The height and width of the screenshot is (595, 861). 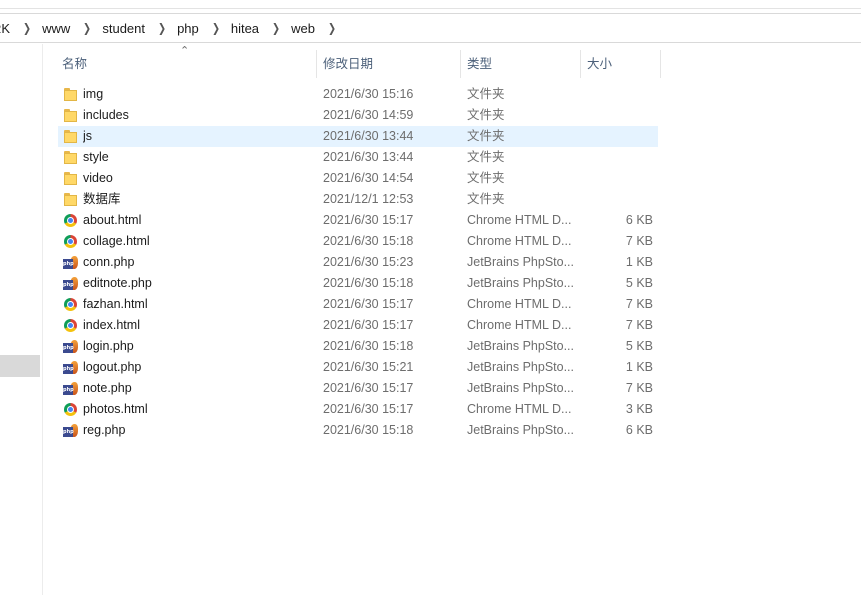 What do you see at coordinates (368, 262) in the screenshot?
I see `file-date: 2021/6/30 15:23` at bounding box center [368, 262].